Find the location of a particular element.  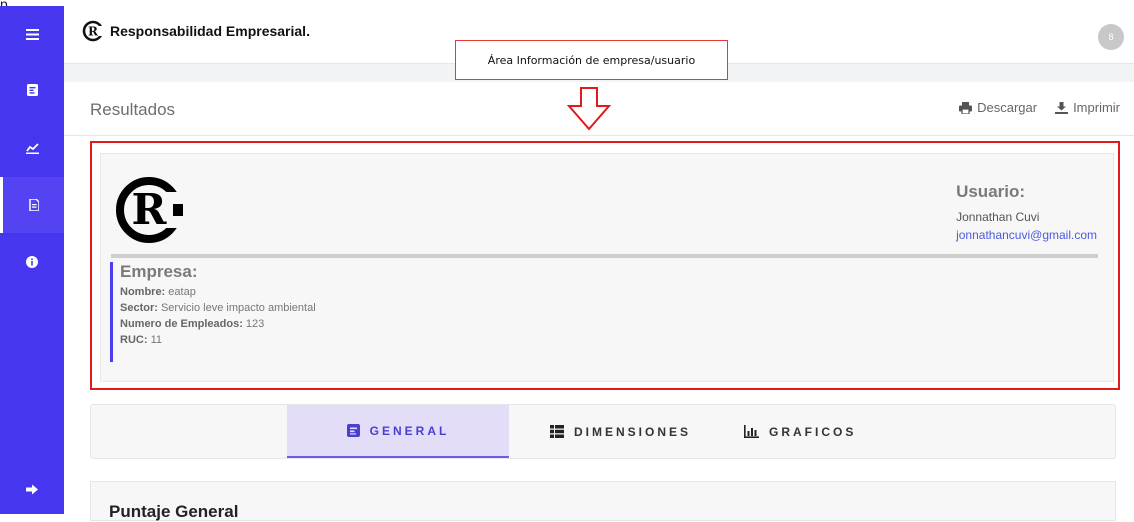

results-tabs: GENERAL DIMENSIONES GRAFICOS is located at coordinates (603, 431).